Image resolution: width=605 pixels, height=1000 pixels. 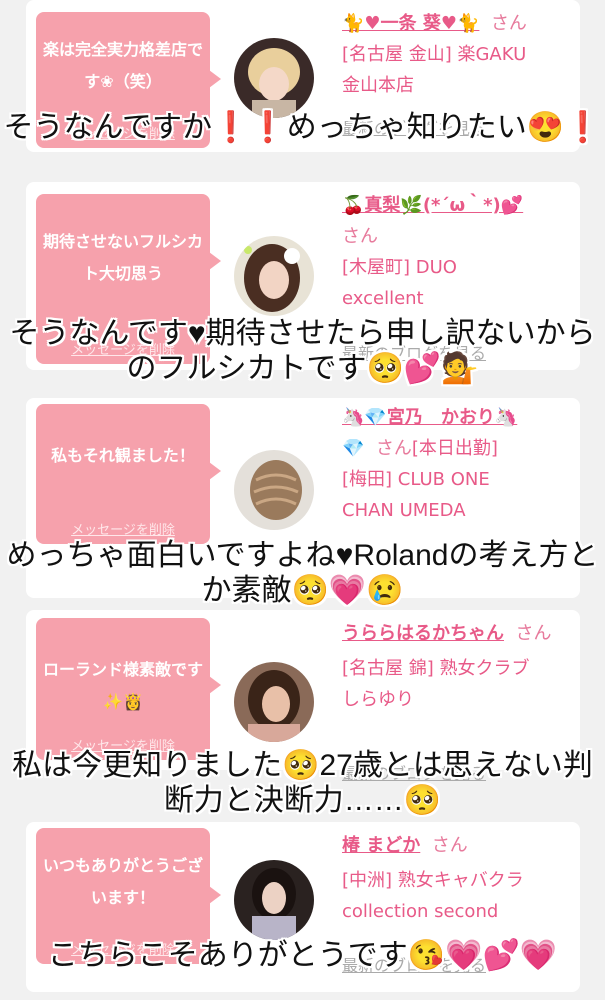 What do you see at coordinates (122, 685) in the screenshot?
I see `message-text: ローランド様素敵です✨👸` at bounding box center [122, 685].